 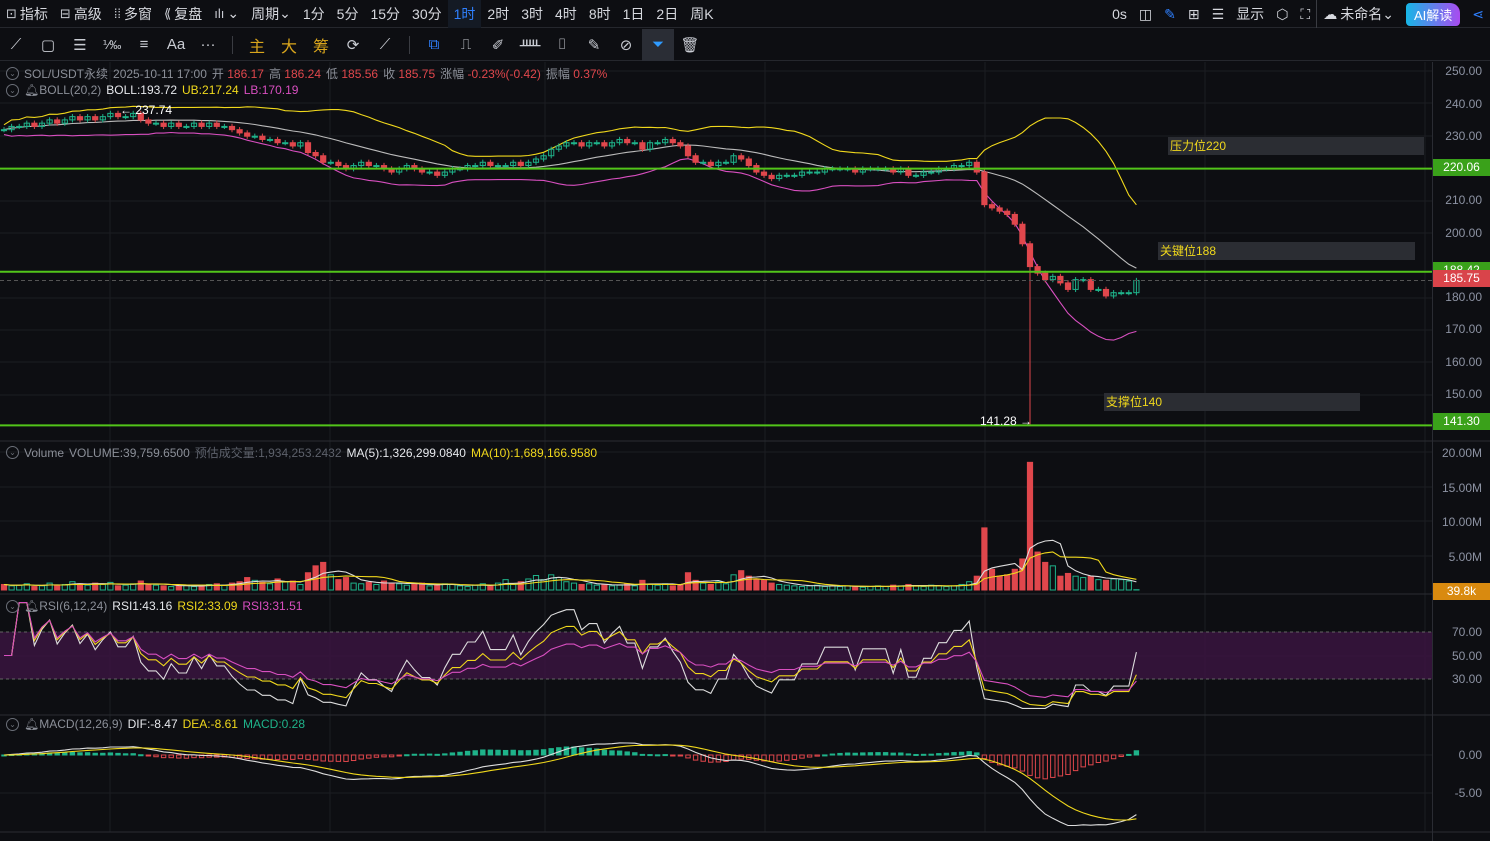 What do you see at coordinates (1006, 421) in the screenshot?
I see `low-point-label: 141.28 →` at bounding box center [1006, 421].